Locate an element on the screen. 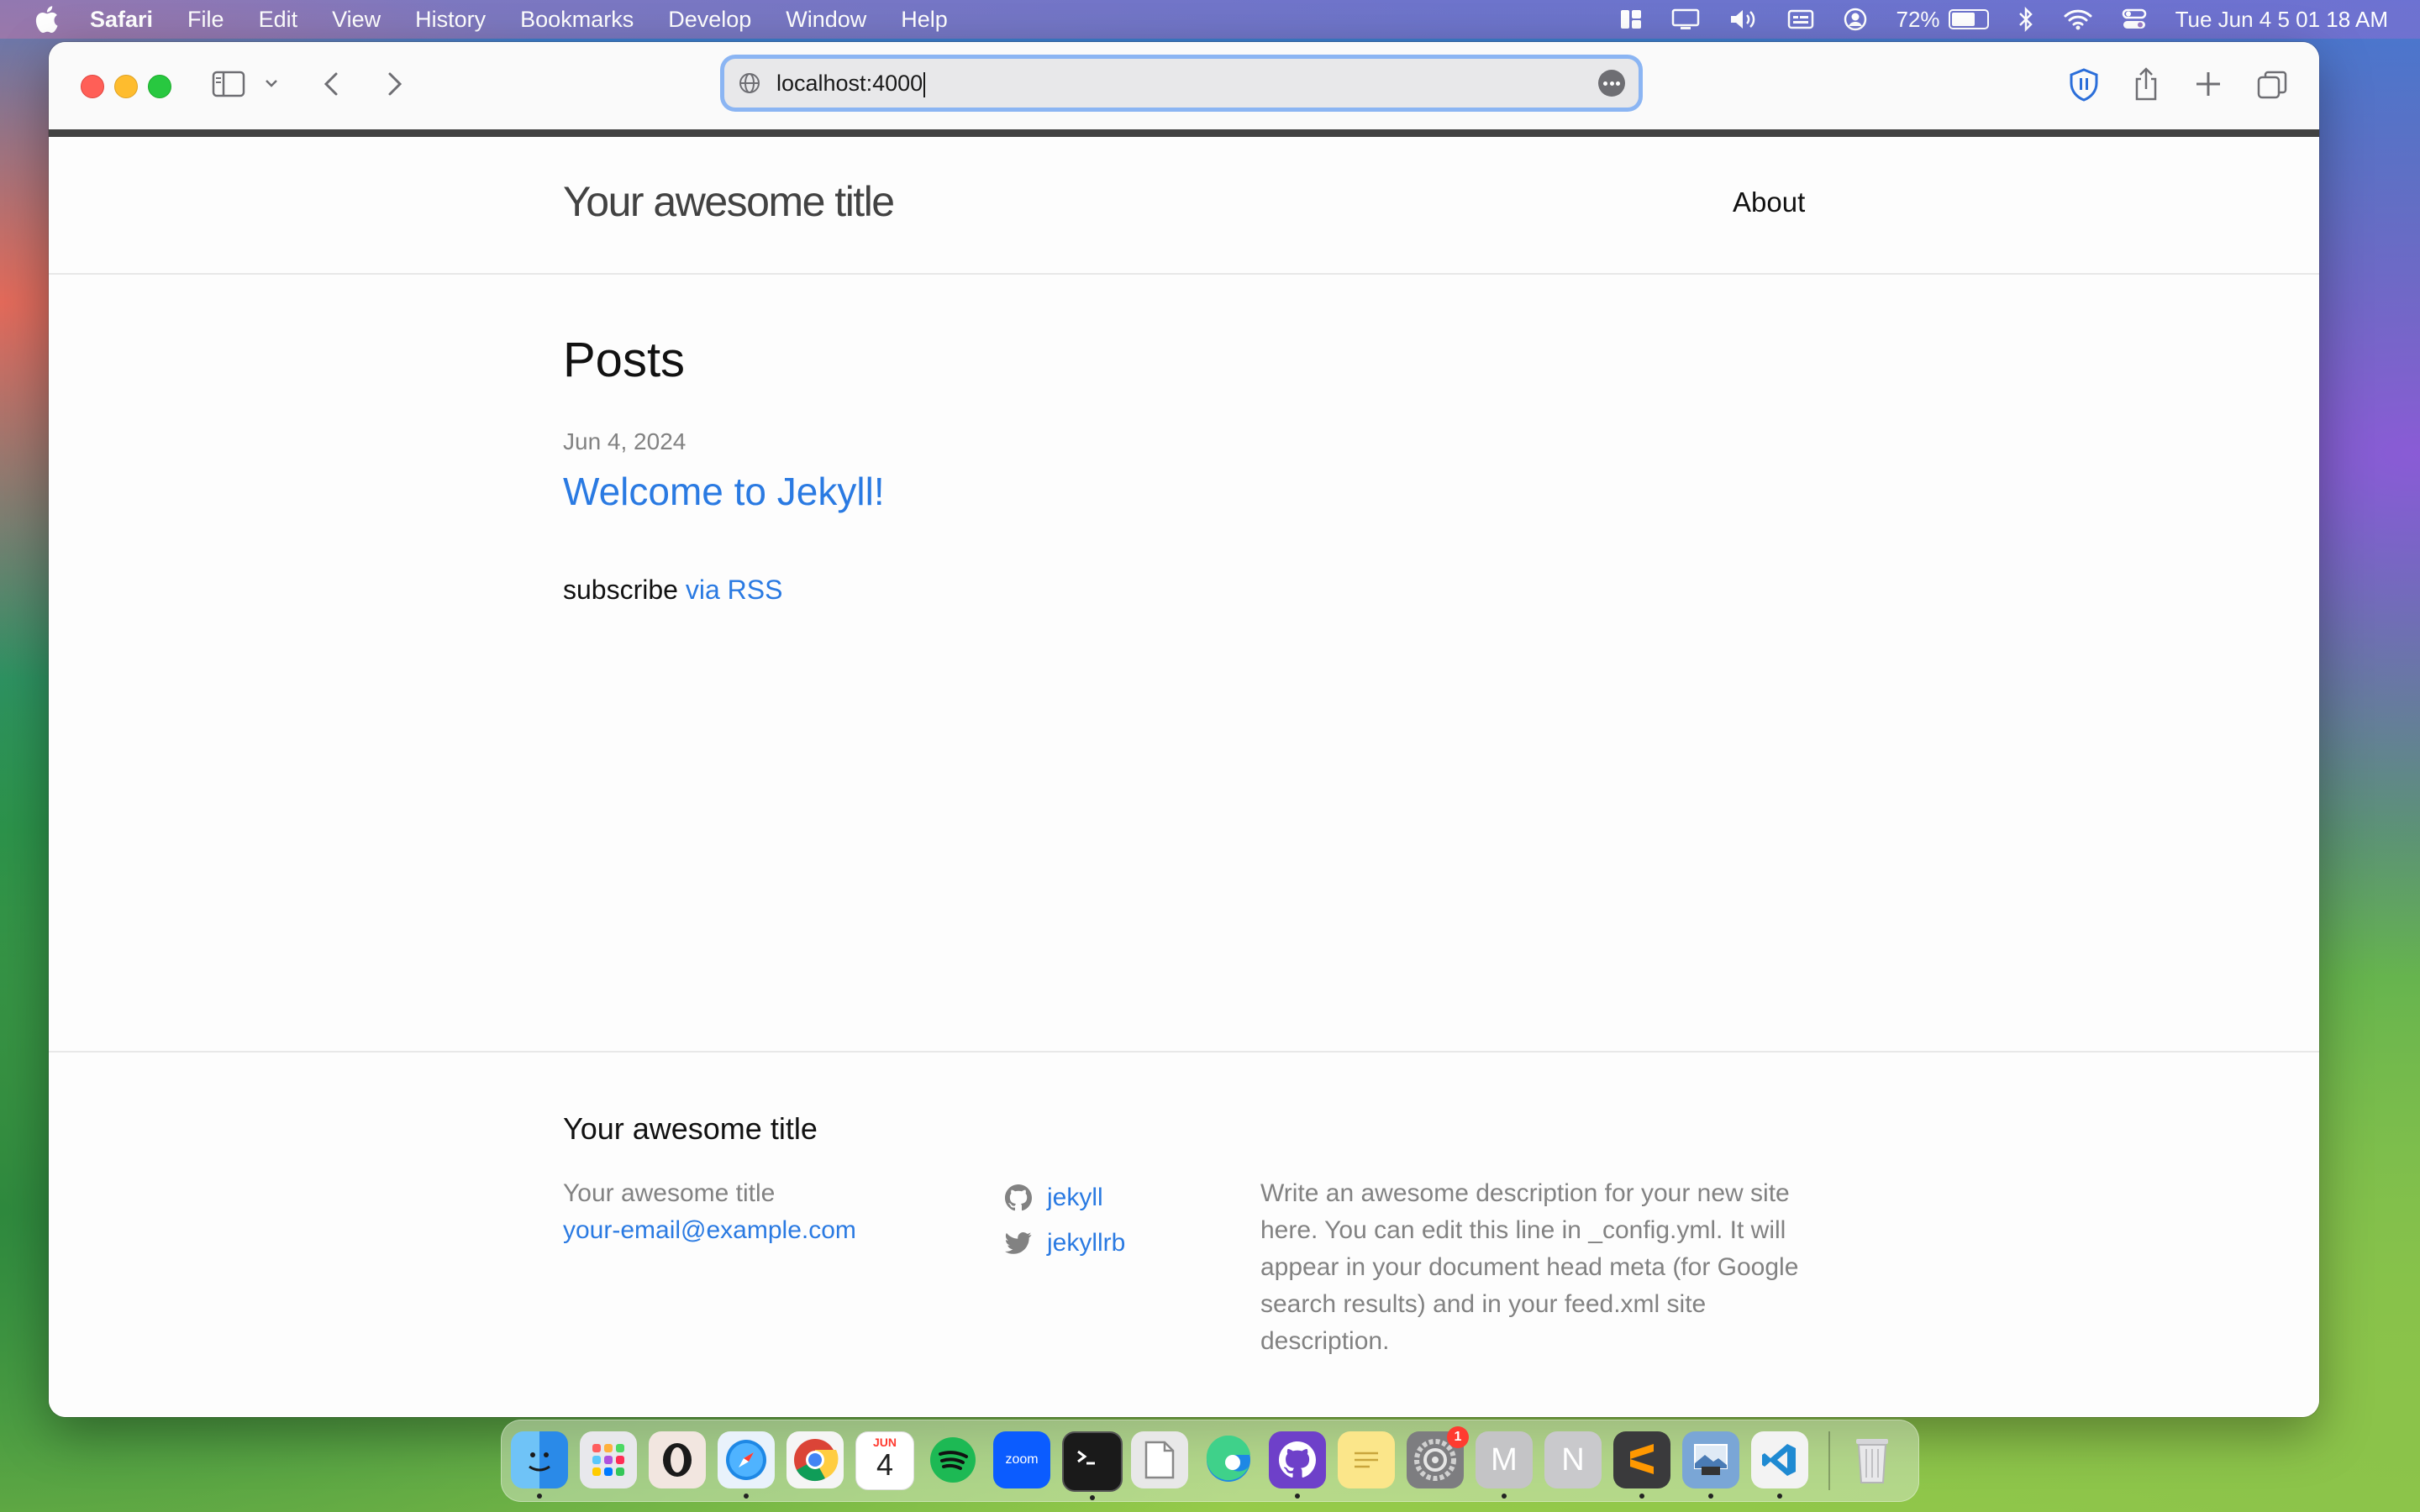  forward-arrow-icon is located at coordinates (393, 84).